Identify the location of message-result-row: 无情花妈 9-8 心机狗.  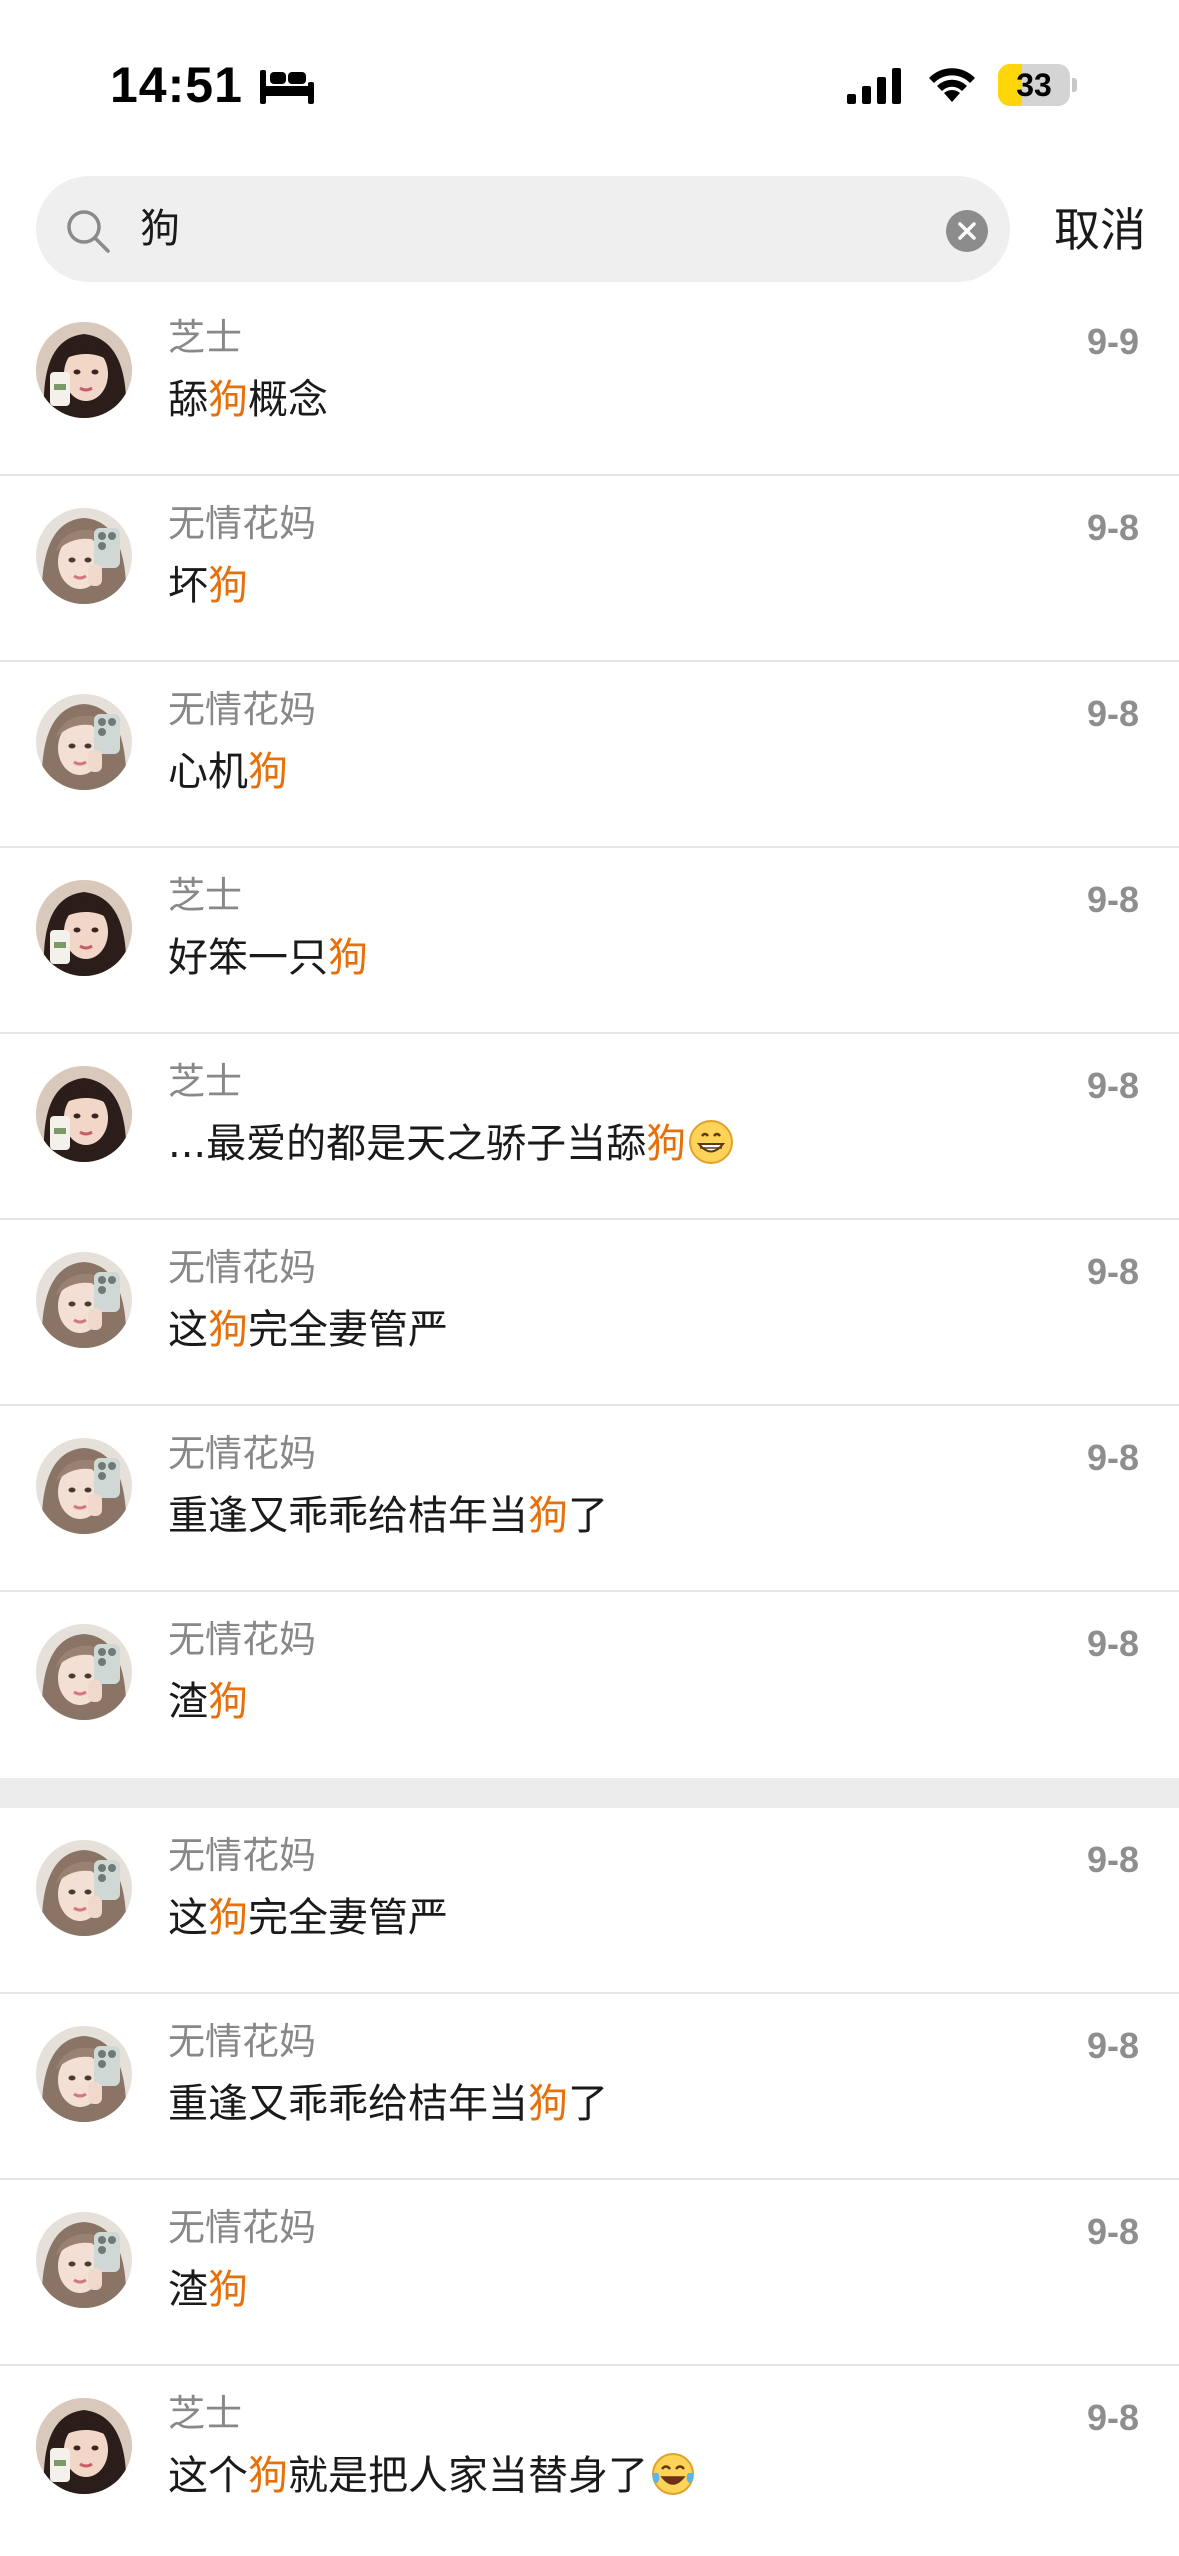
(589, 755).